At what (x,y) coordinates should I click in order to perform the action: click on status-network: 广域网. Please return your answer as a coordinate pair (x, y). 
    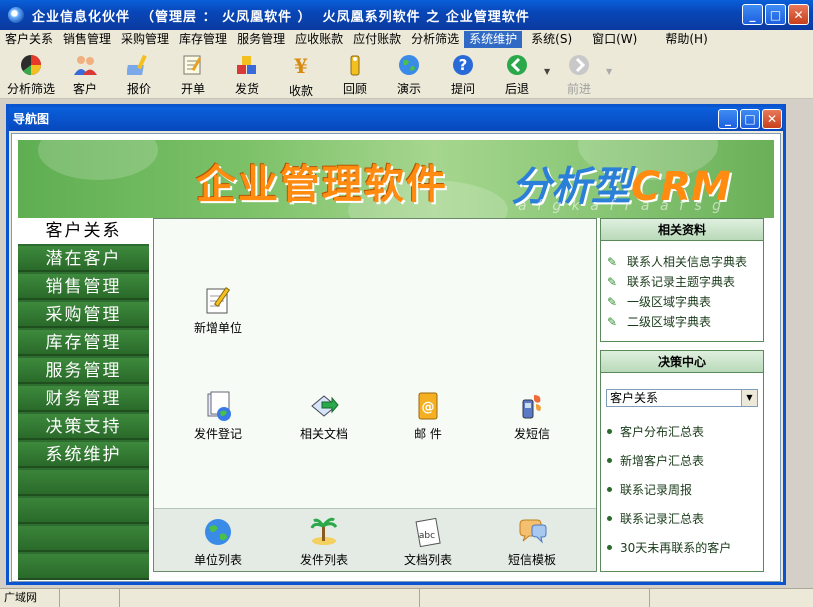
    Looking at the image, I should click on (30, 598).